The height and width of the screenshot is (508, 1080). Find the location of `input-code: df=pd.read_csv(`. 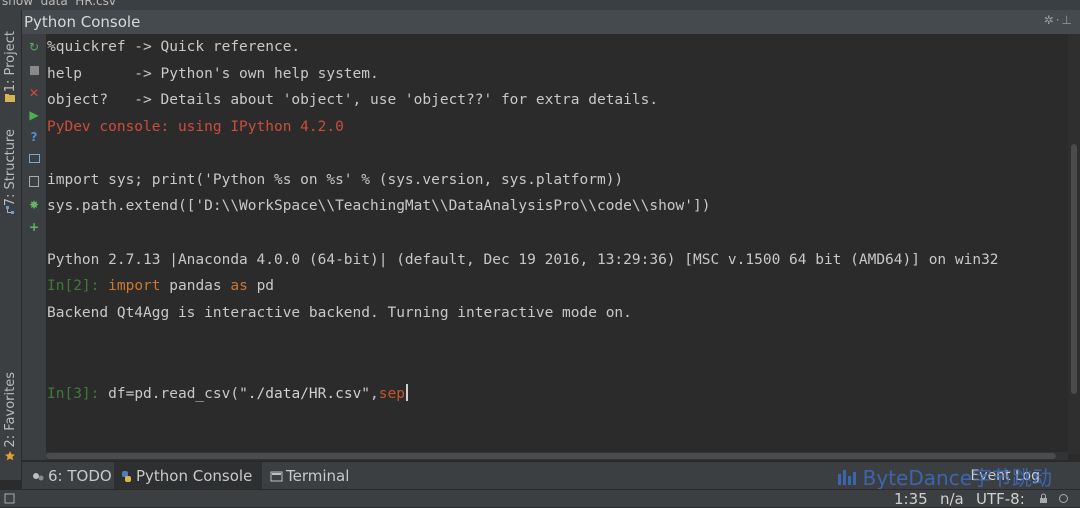

input-code: df=pd.read_csv( is located at coordinates (174, 394).